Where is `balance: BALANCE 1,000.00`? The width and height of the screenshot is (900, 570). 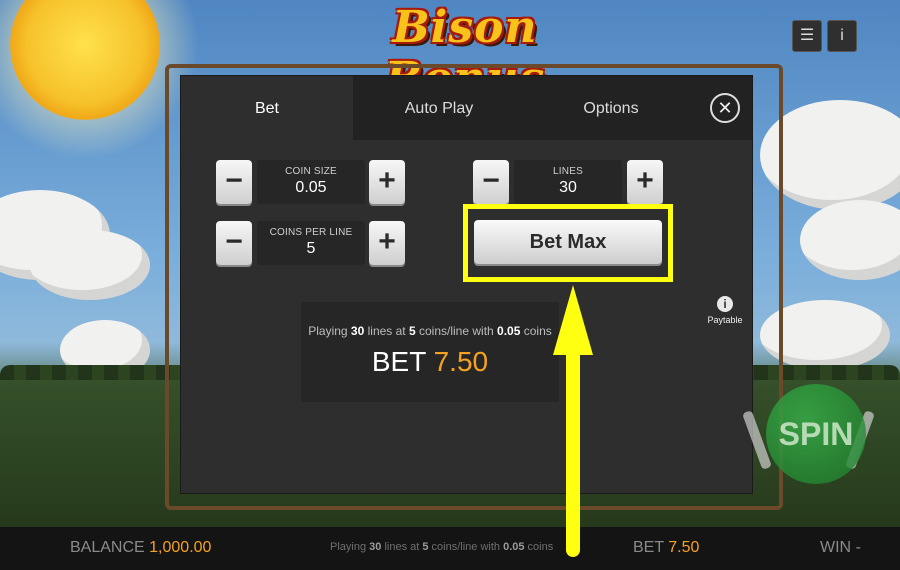
balance: BALANCE 1,000.00 is located at coordinates (141, 547).